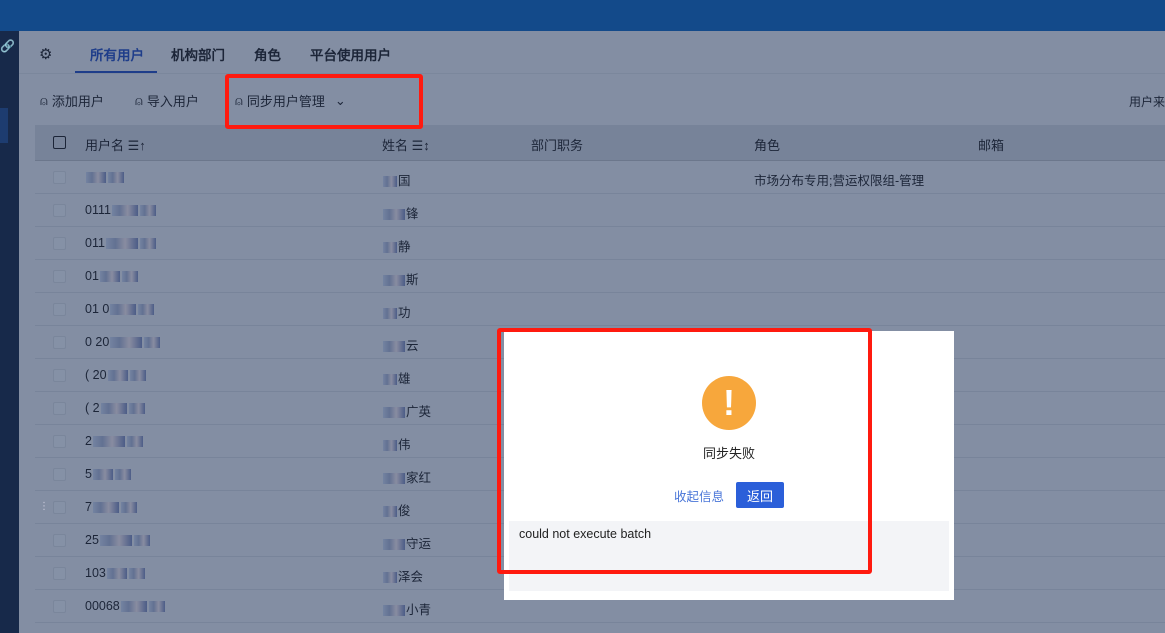 The image size is (1165, 633). I want to click on username-cell: 00068, so click(125, 606).